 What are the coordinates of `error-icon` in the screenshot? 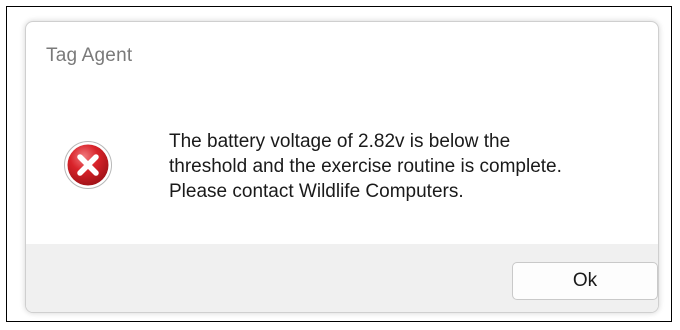 It's located at (88, 165).